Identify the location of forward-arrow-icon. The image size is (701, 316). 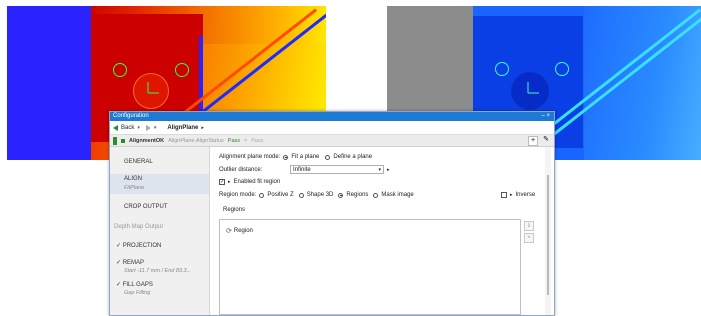
(148, 127).